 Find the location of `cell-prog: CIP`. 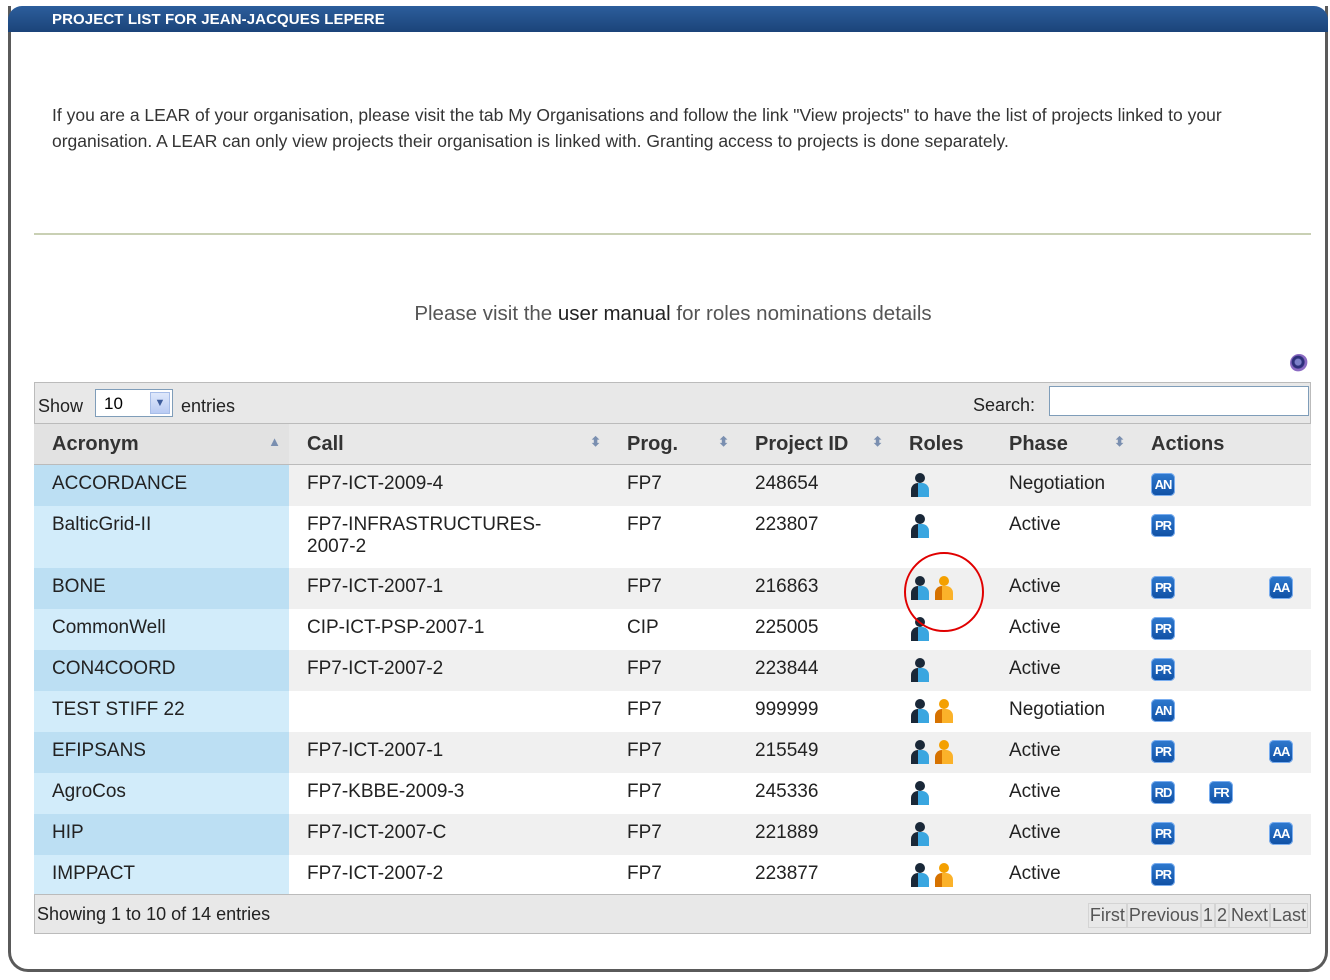

cell-prog: CIP is located at coordinates (673, 629).